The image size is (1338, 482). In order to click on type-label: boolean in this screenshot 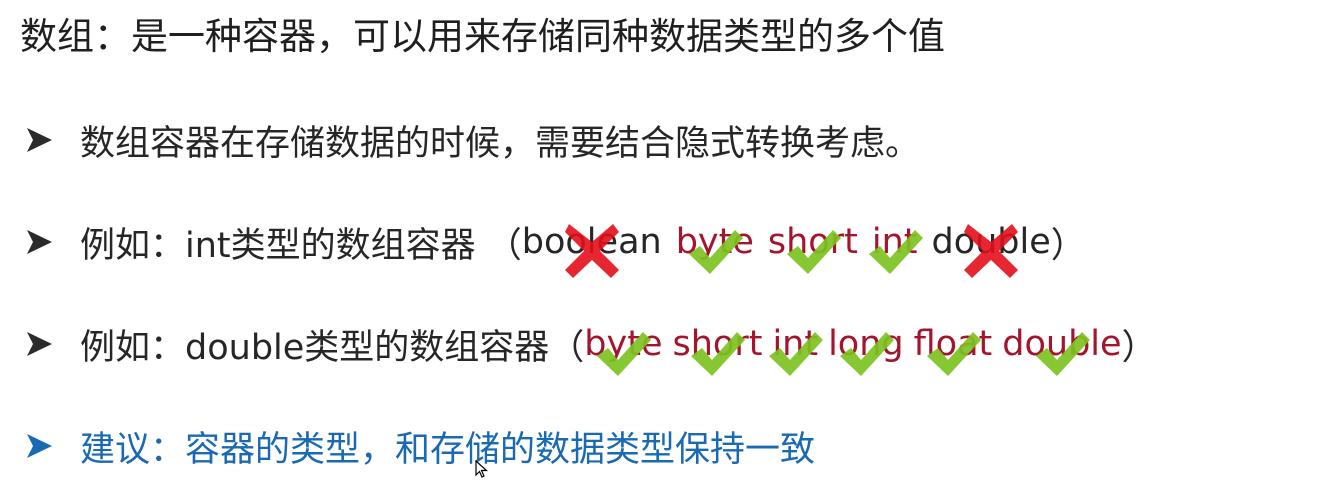, I will do `click(591, 242)`.